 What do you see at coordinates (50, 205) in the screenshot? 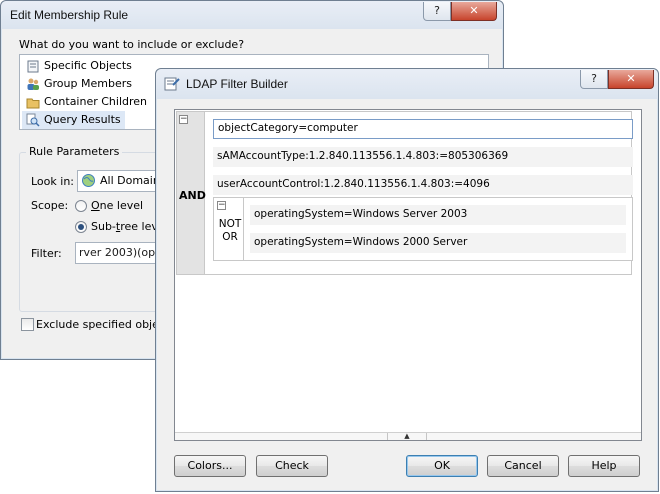
I see `scope-label: Scope:` at bounding box center [50, 205].